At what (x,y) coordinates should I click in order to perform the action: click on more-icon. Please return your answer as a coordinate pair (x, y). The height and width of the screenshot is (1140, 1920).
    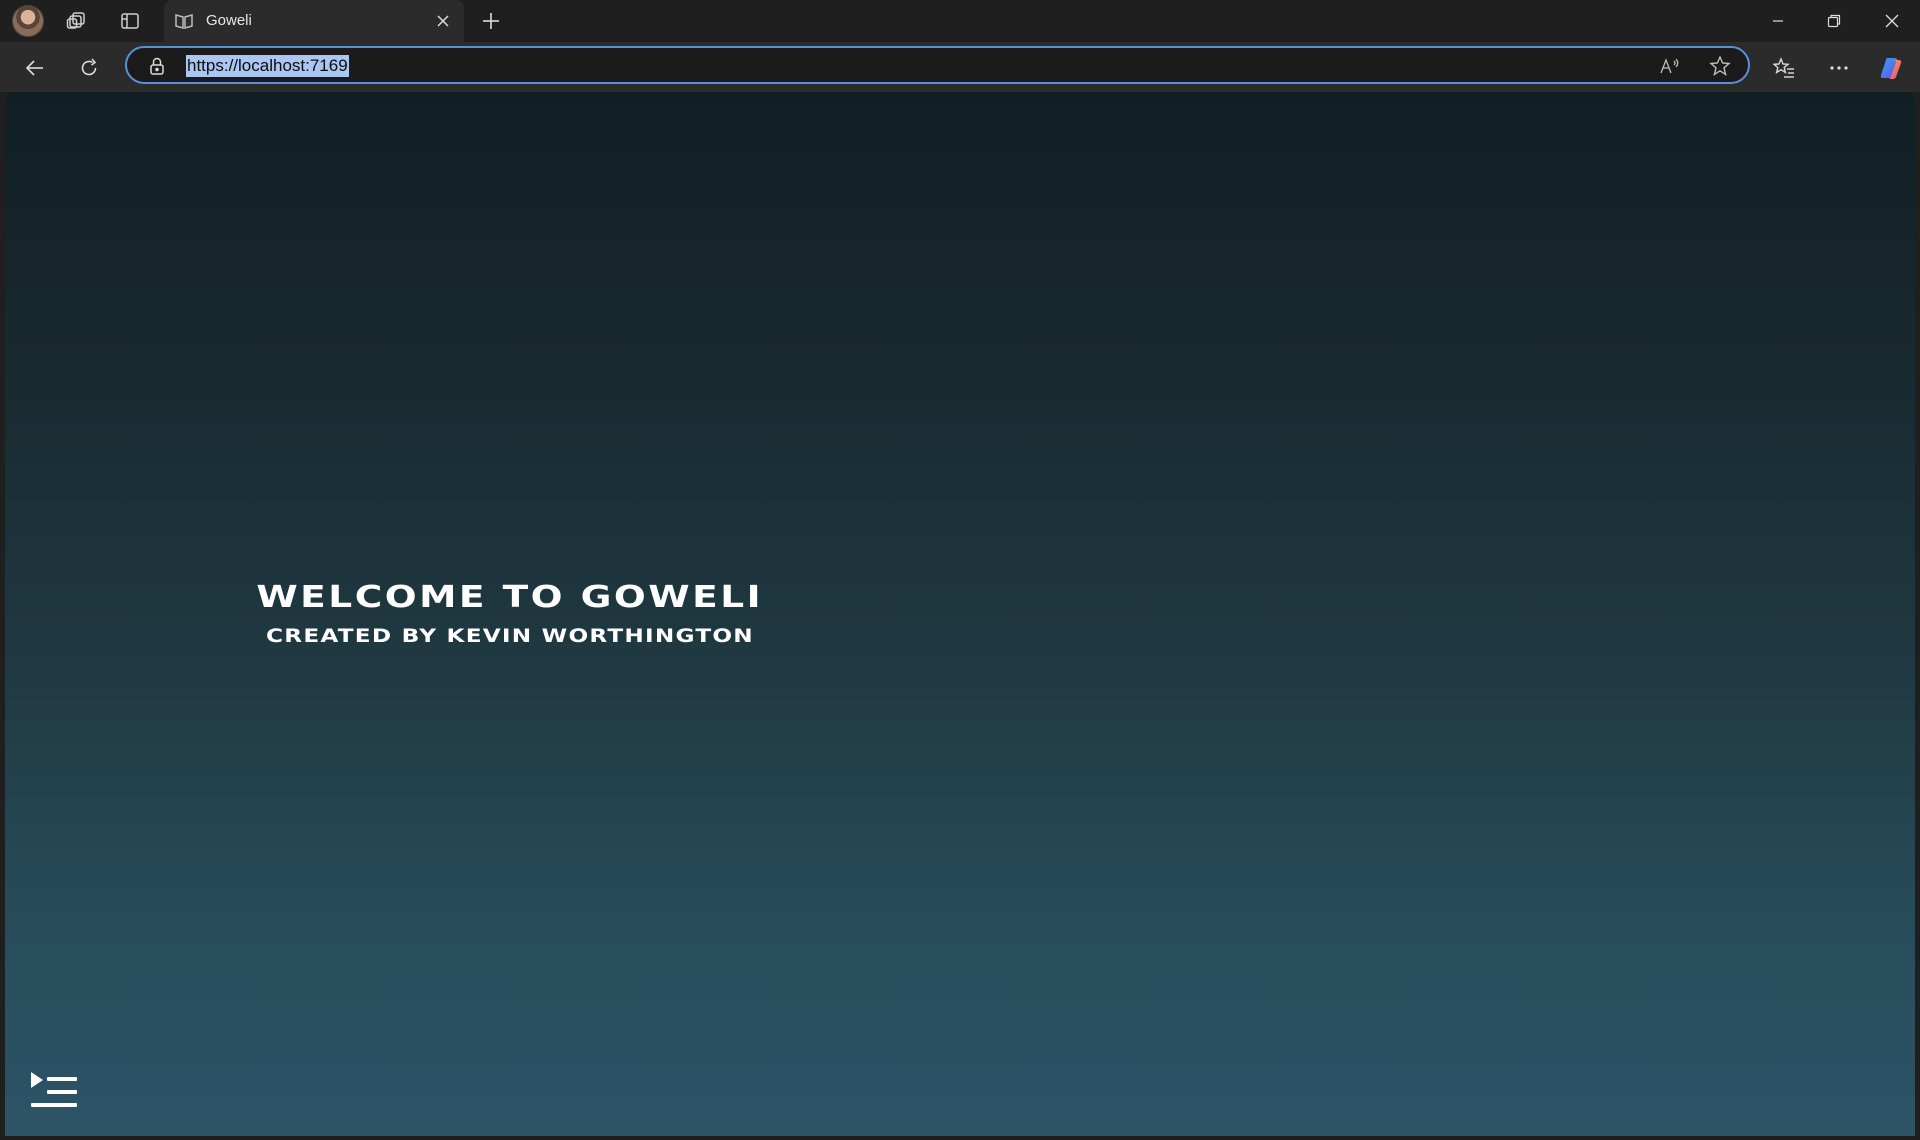
    Looking at the image, I should click on (1839, 68).